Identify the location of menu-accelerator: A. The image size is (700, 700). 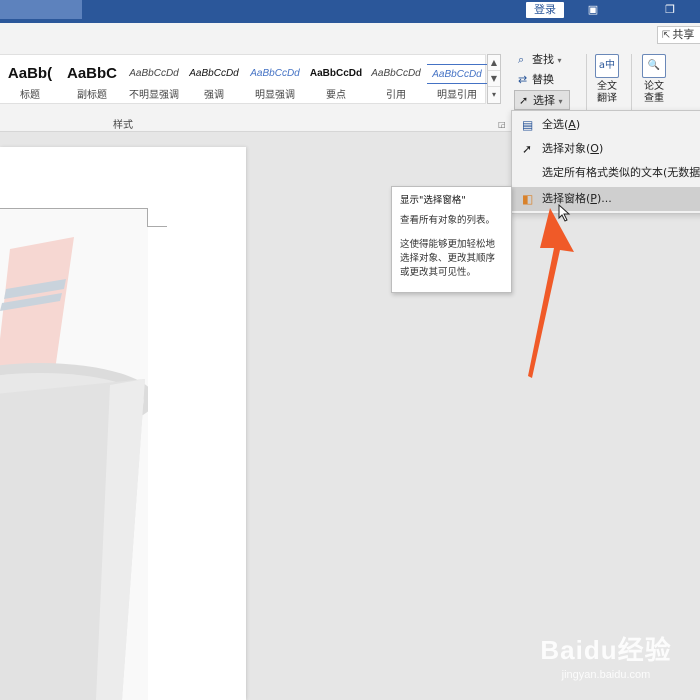
(572, 124).